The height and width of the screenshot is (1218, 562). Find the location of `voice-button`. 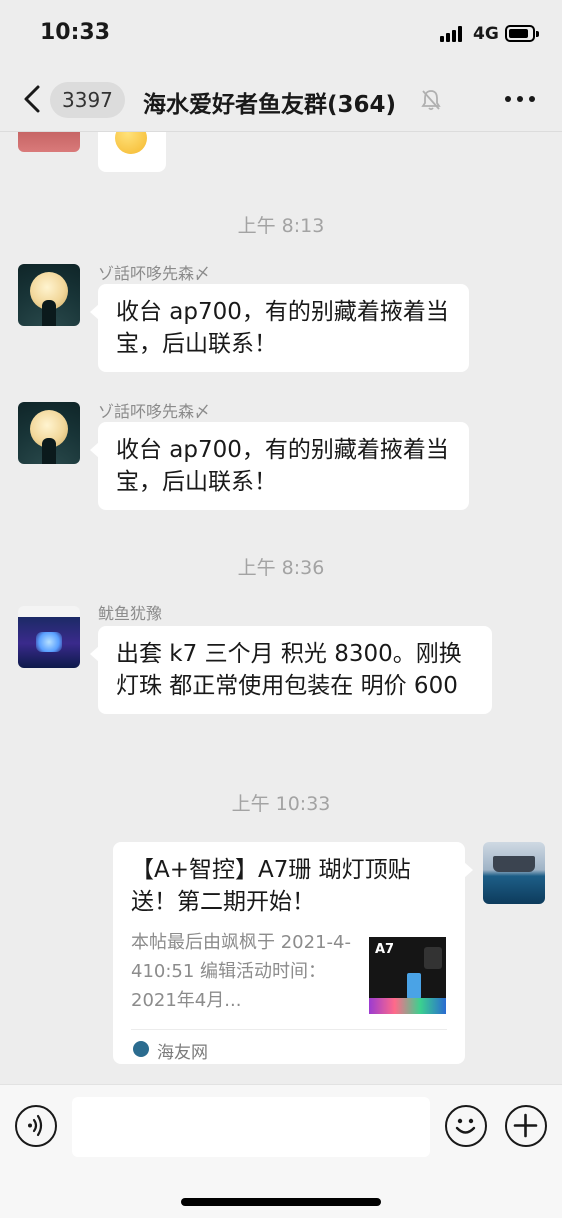

voice-button is located at coordinates (36, 1126).